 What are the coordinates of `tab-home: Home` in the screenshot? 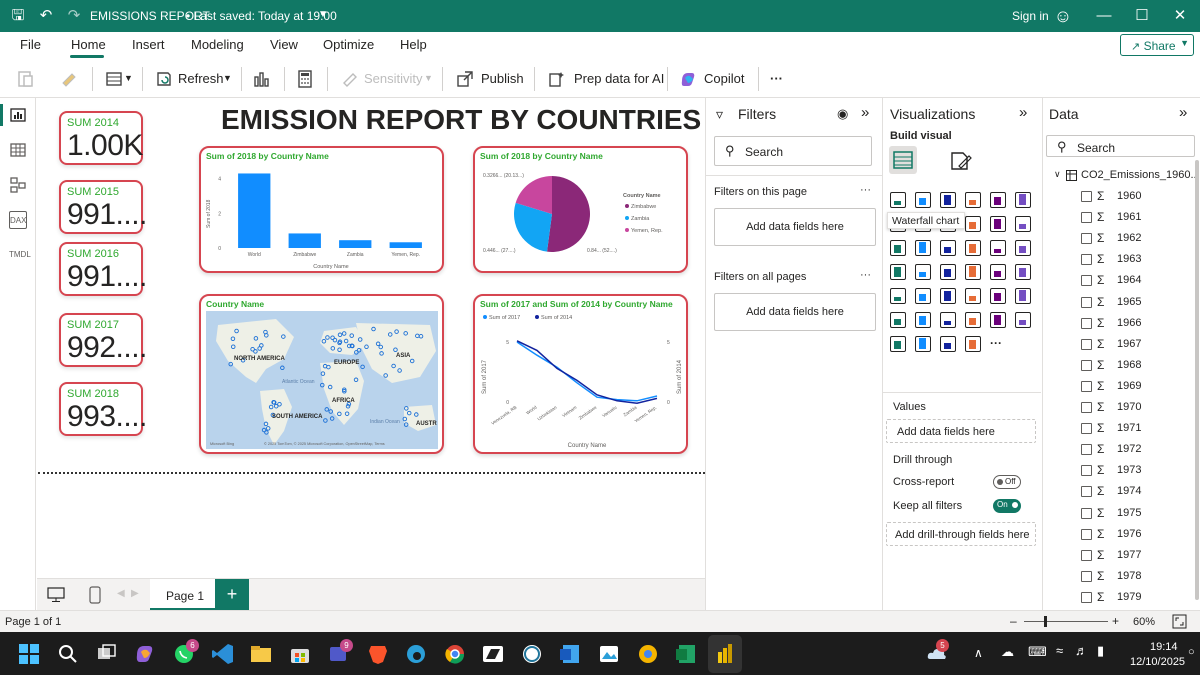 It's located at (88, 44).